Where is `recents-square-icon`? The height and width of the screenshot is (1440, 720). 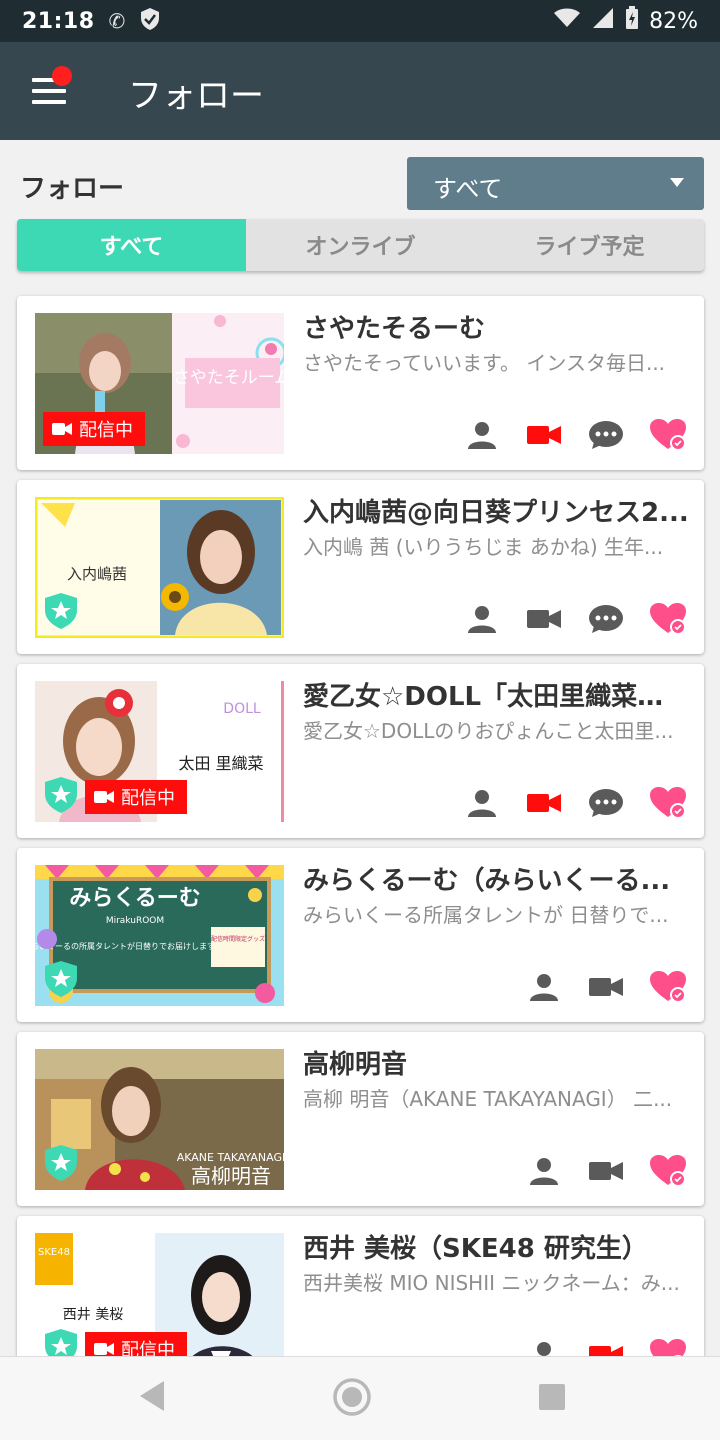 recents-square-icon is located at coordinates (552, 1397).